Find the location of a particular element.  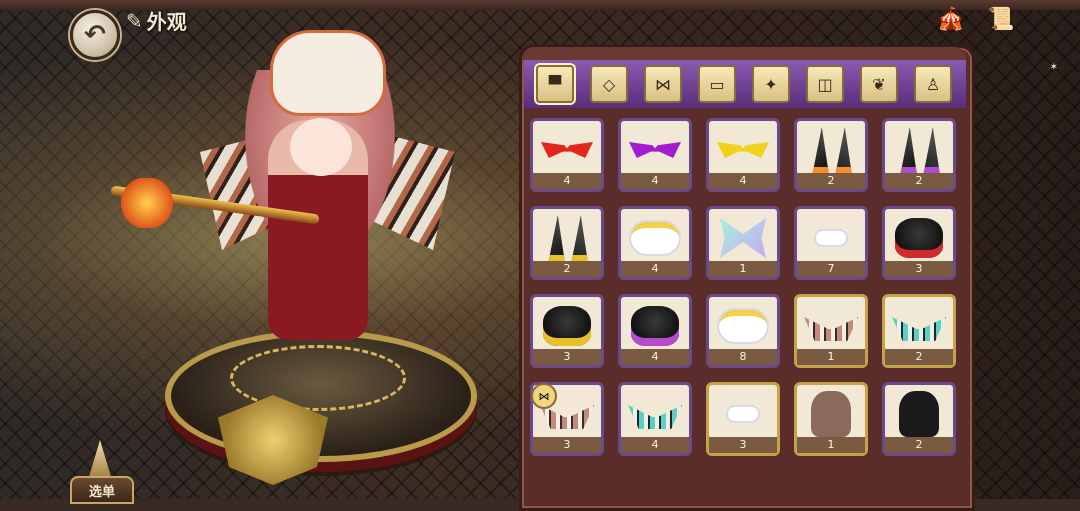

tab-wings: ⋈ is located at coordinates (663, 84).